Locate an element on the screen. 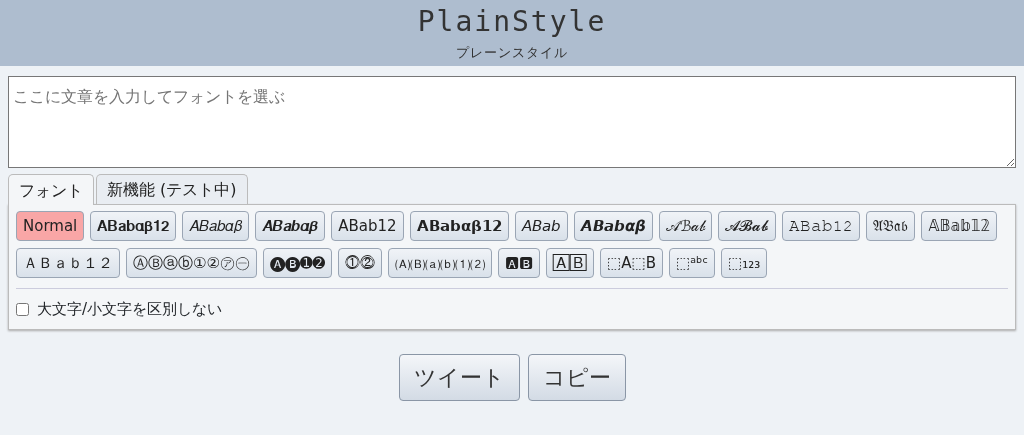 The width and height of the screenshot is (1024, 435). font-style-button: 🄐🄑⒜⒝⑴⑵ is located at coordinates (440, 263).